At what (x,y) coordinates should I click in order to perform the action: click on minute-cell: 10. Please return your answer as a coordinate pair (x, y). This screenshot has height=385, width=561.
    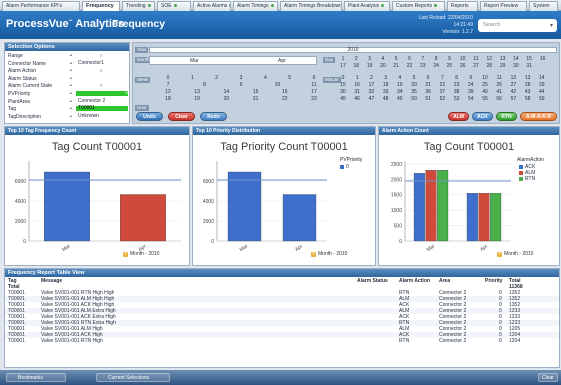
    Looking at the image, I should click on (485, 78).